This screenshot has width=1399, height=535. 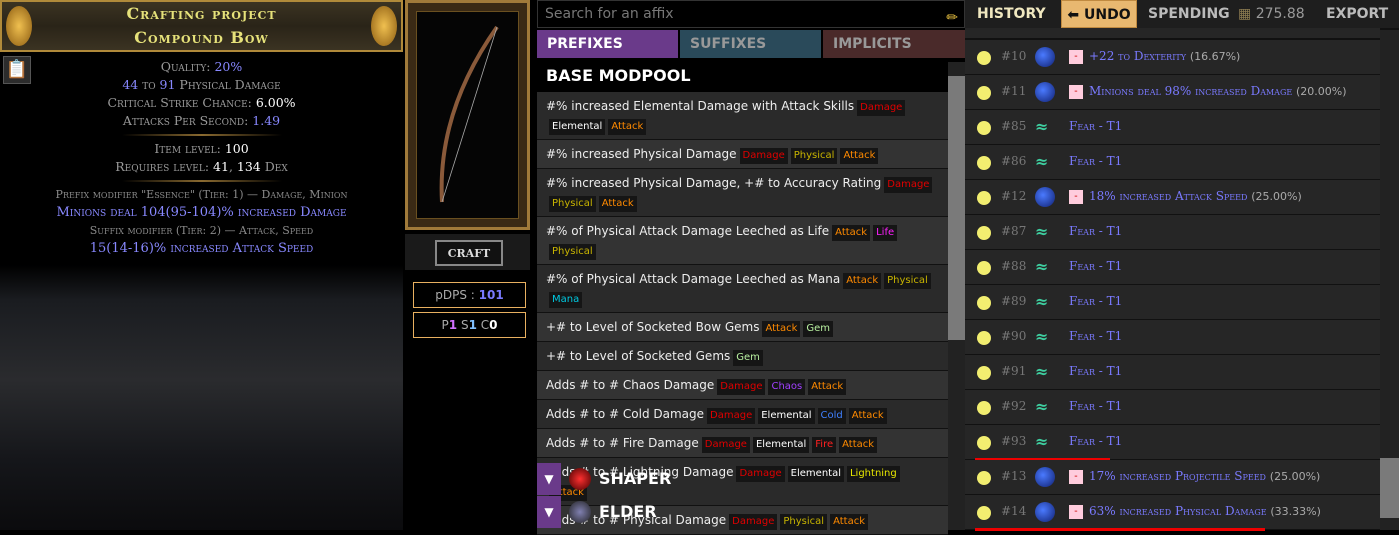 I want to click on phys-min: 44, so click(x=130, y=84).